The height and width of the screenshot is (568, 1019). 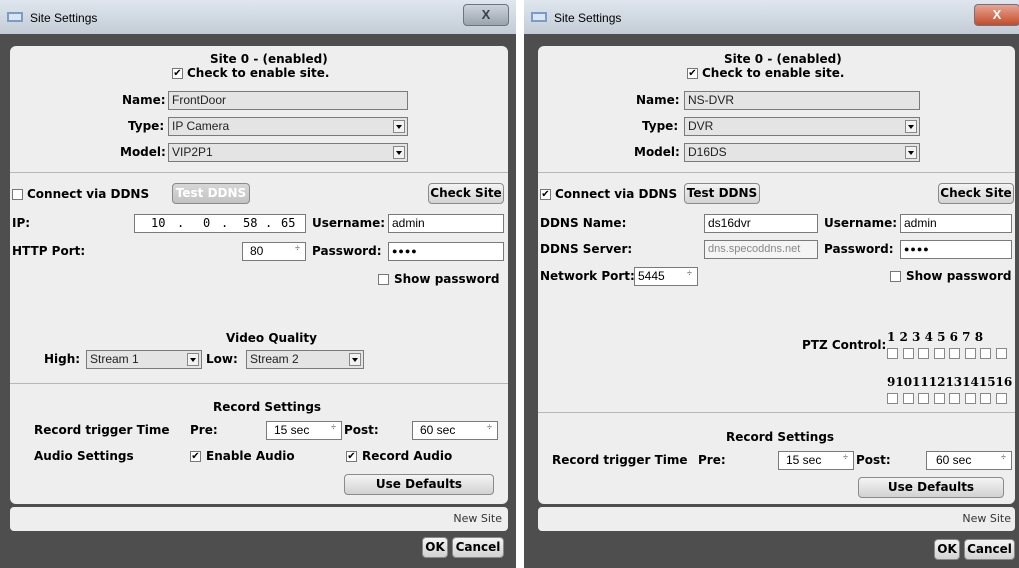 What do you see at coordinates (17, 194) in the screenshot?
I see `ddns-checkbox` at bounding box center [17, 194].